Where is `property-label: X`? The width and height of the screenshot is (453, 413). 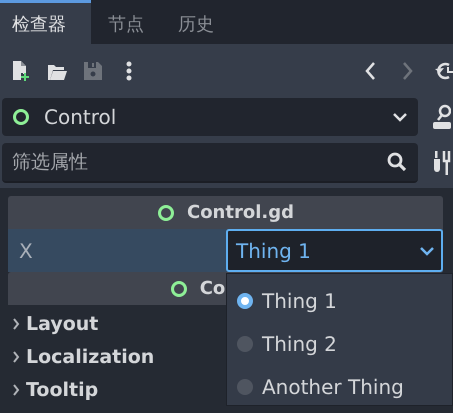 property-label: X is located at coordinates (26, 250).